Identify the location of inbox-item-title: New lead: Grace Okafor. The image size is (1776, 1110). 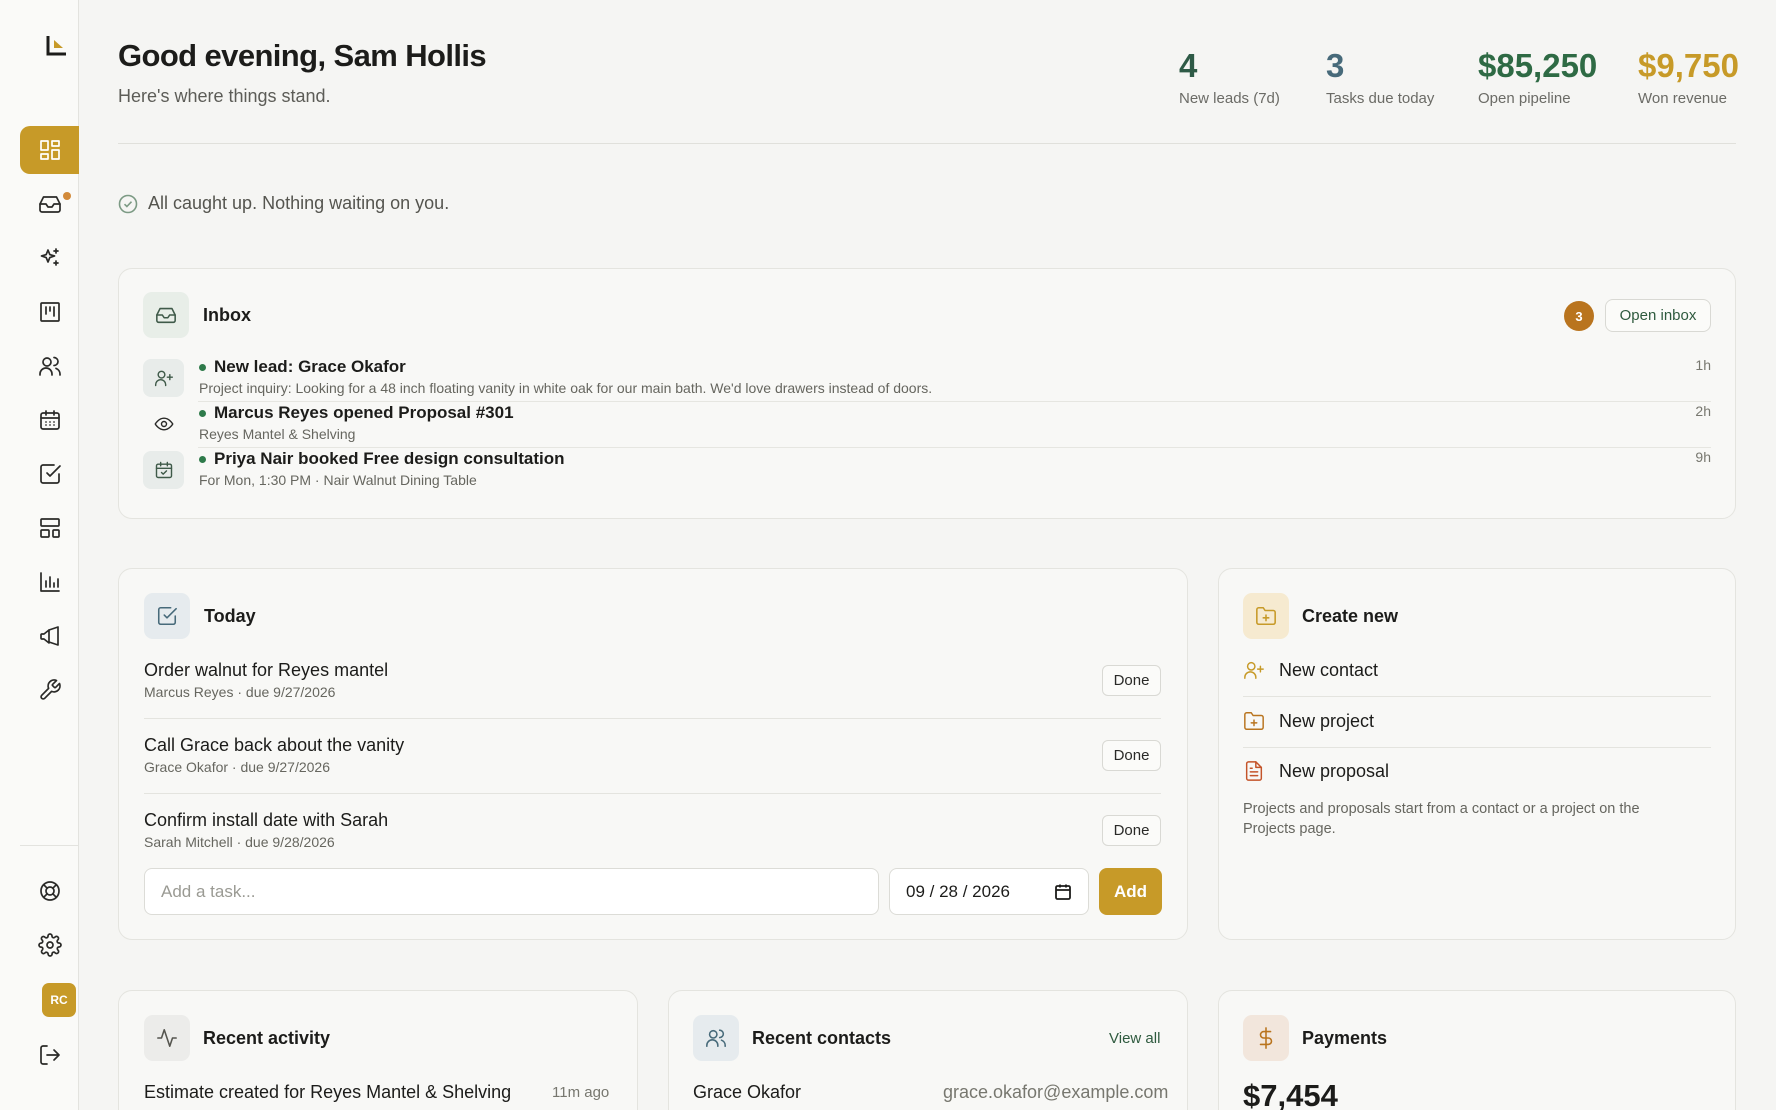
(302, 367).